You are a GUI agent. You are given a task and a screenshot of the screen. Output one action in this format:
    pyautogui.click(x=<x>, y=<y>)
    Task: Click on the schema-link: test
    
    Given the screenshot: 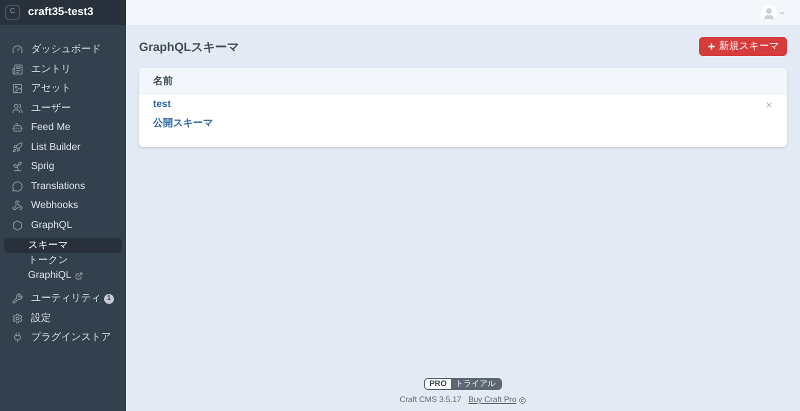 What is the action you would take?
    pyautogui.click(x=162, y=104)
    